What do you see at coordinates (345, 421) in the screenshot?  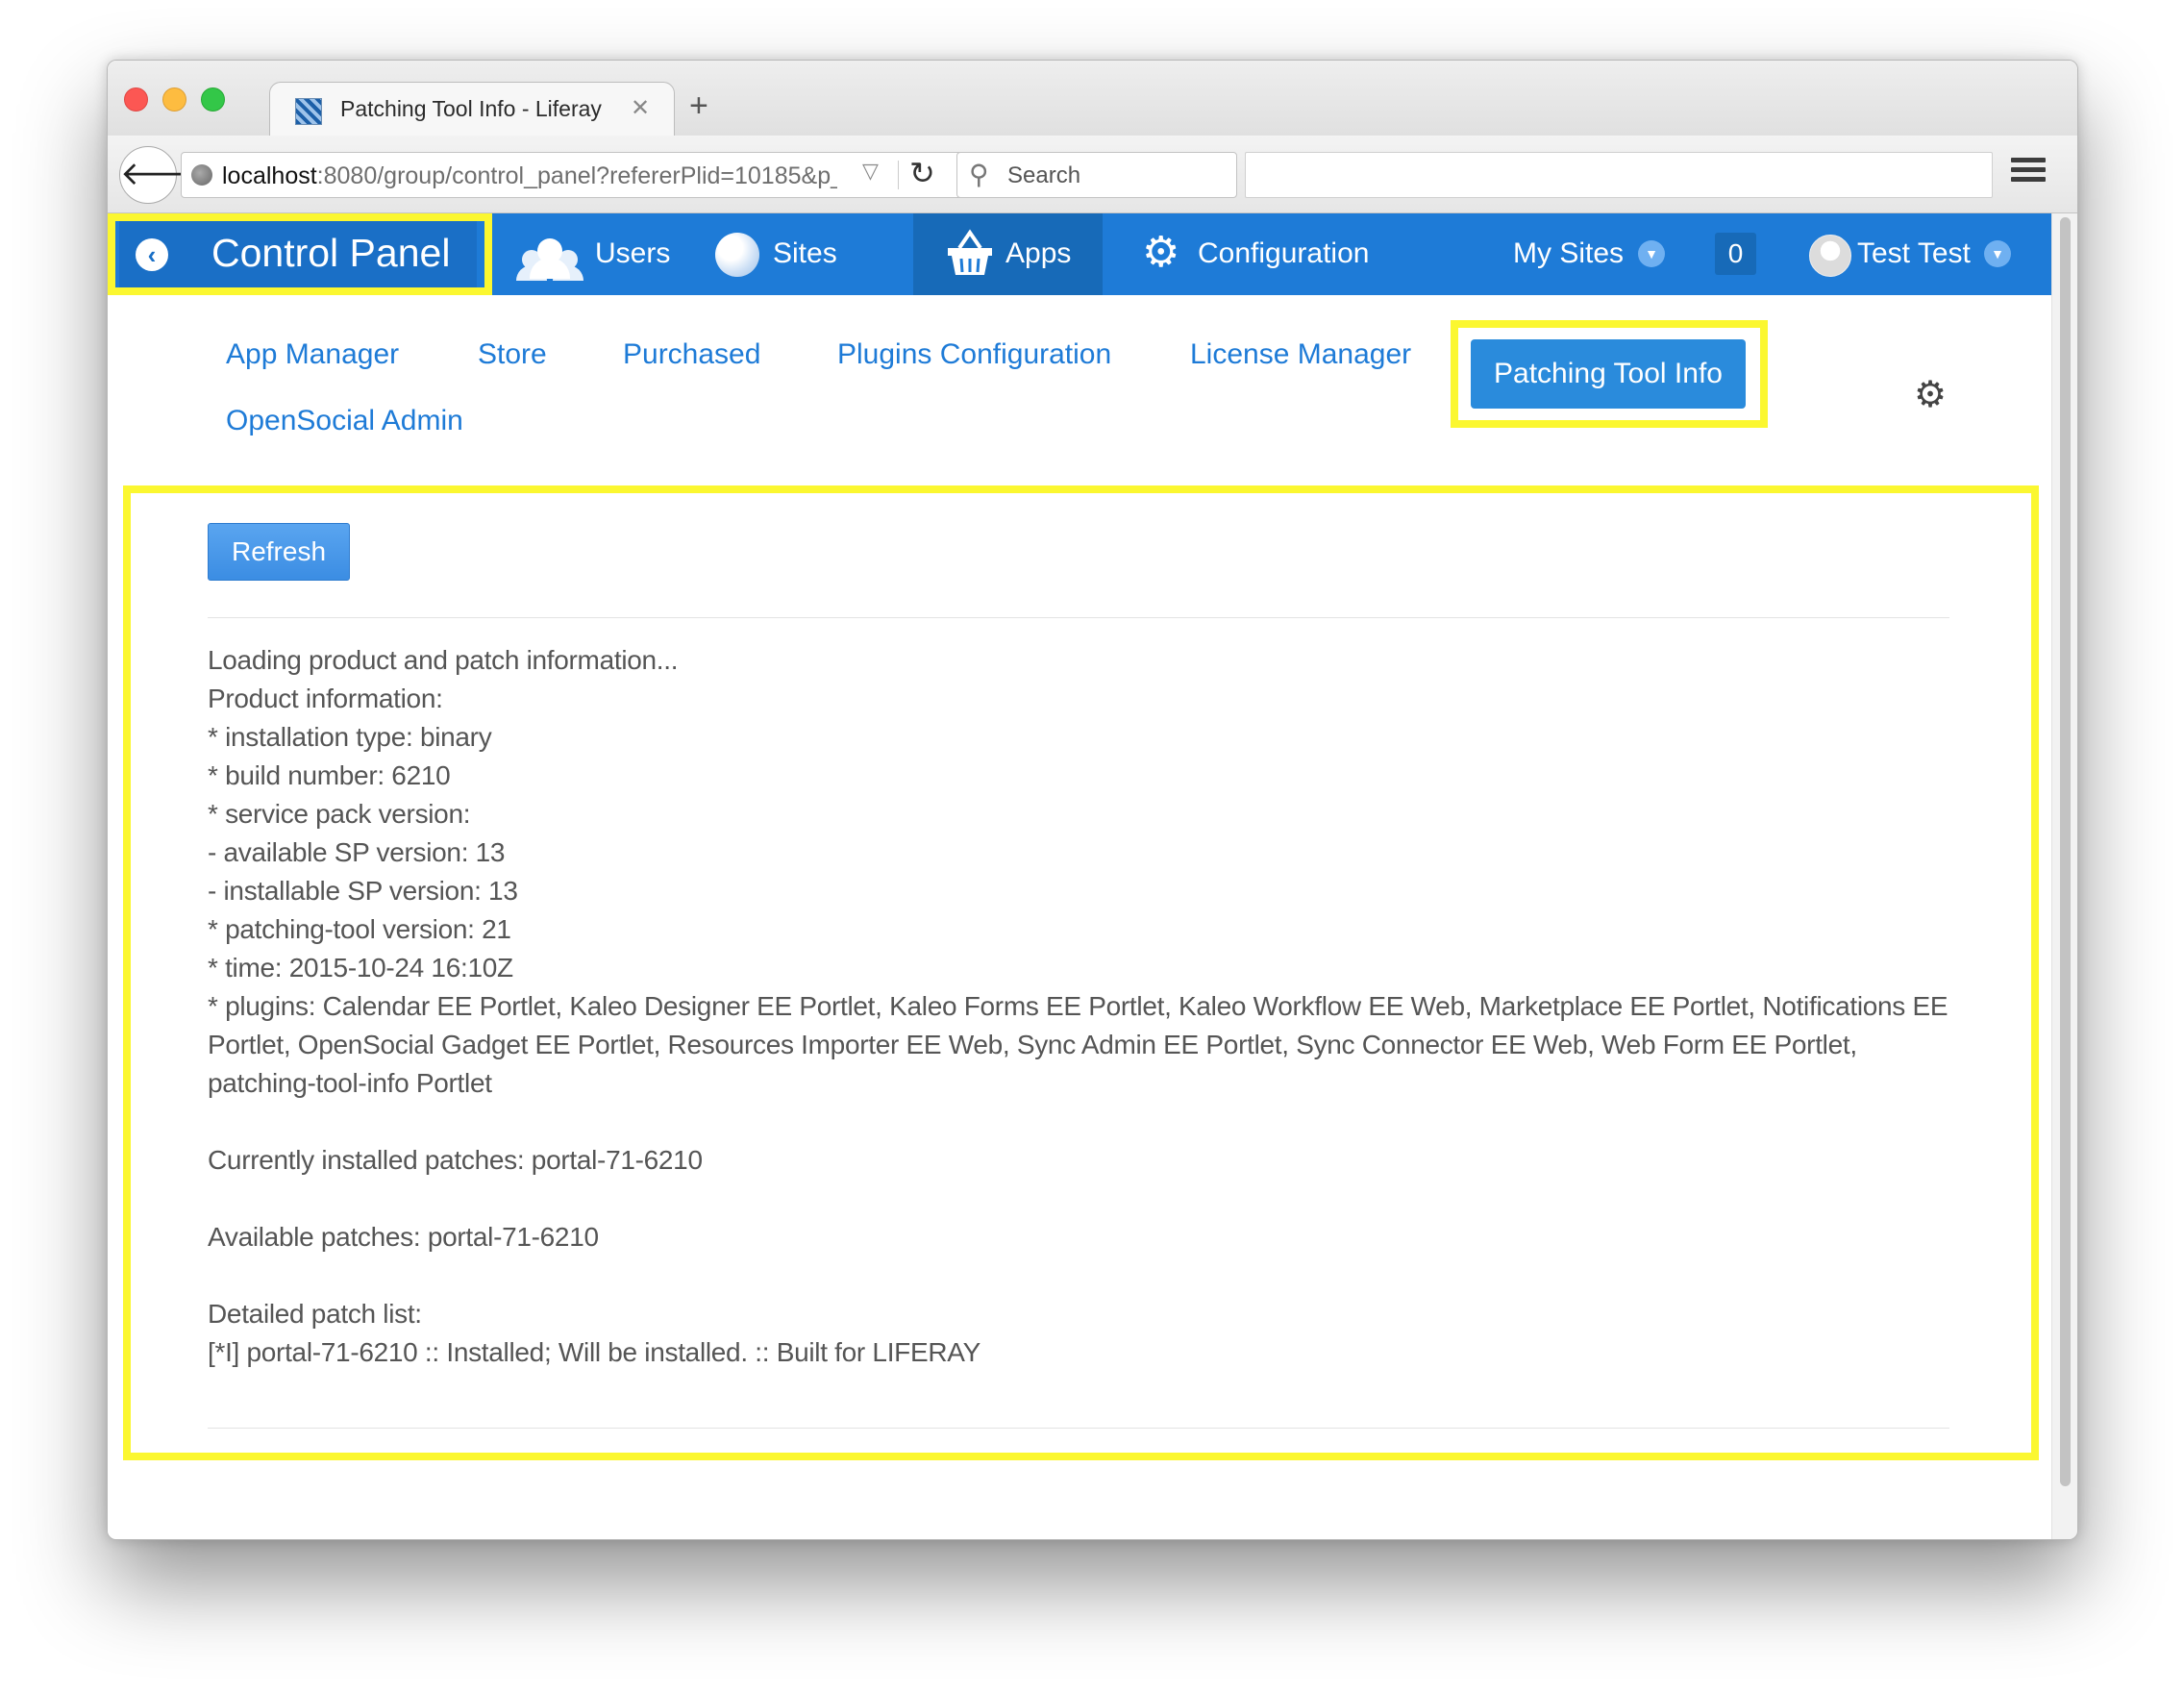 I see `tab-opensocial-admin: OpenSocial Admin` at bounding box center [345, 421].